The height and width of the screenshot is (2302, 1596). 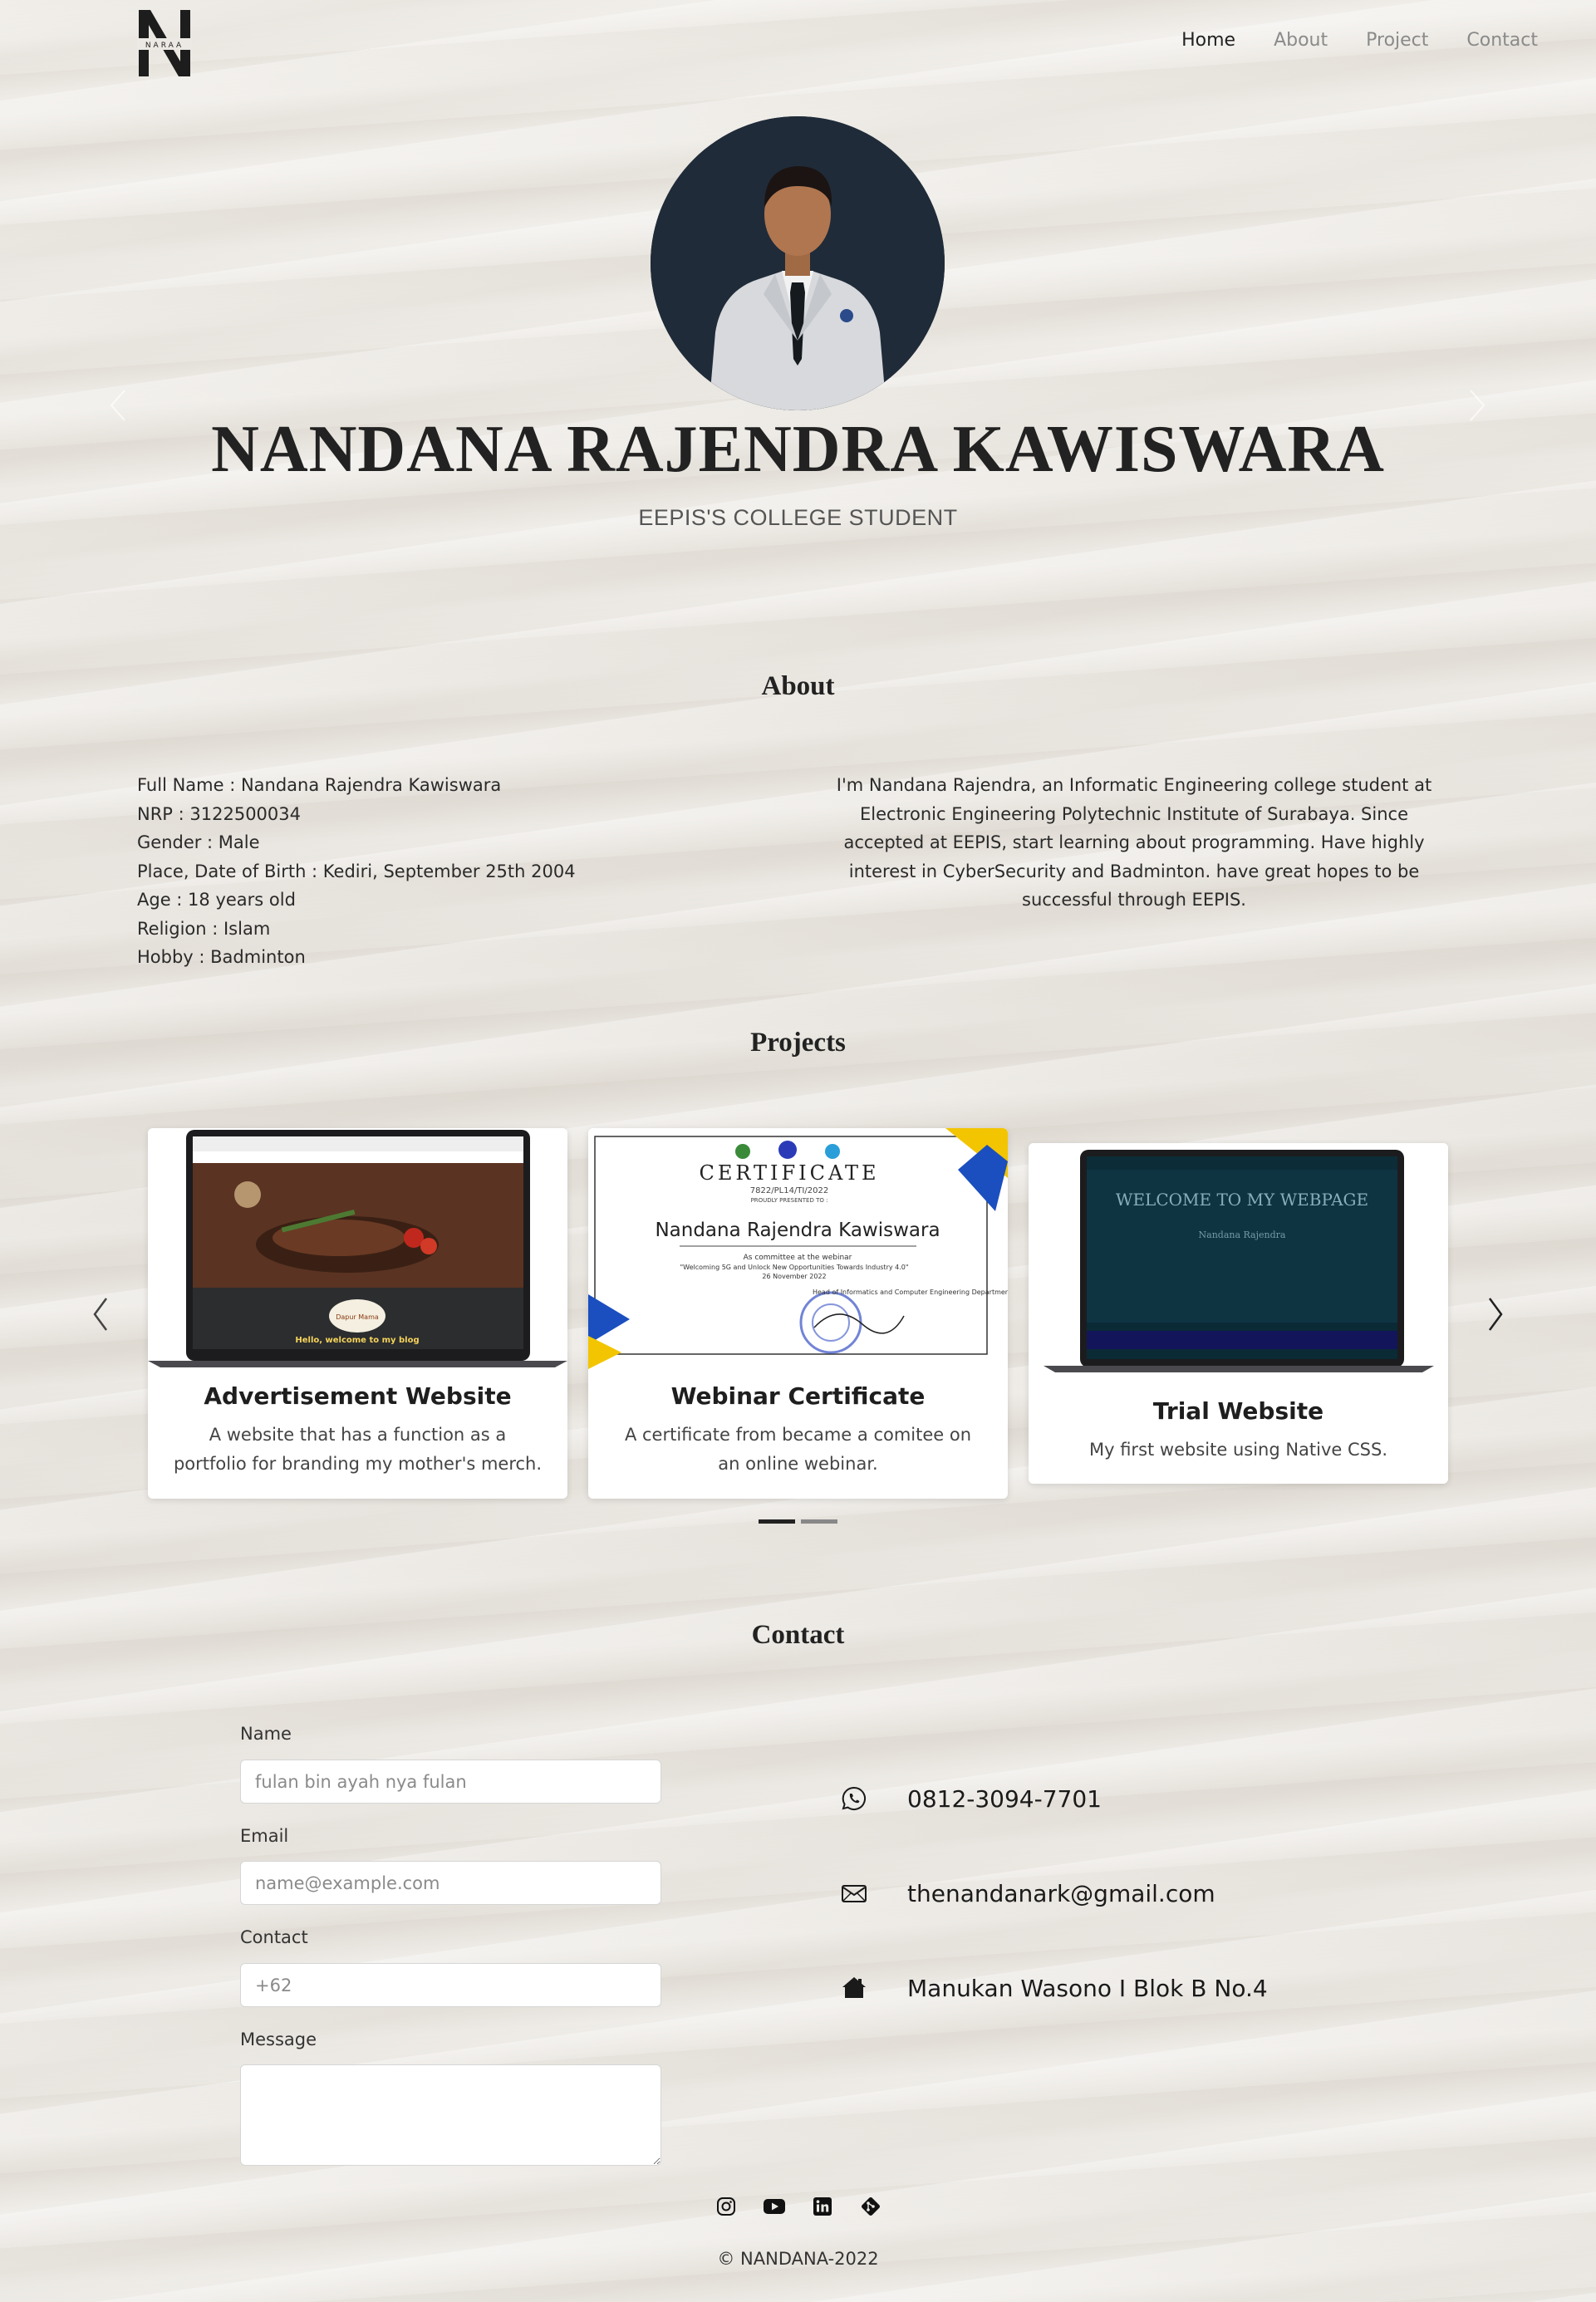 I want to click on certificate-name: Nandana Rajendra Kawiswara, so click(x=797, y=1230).